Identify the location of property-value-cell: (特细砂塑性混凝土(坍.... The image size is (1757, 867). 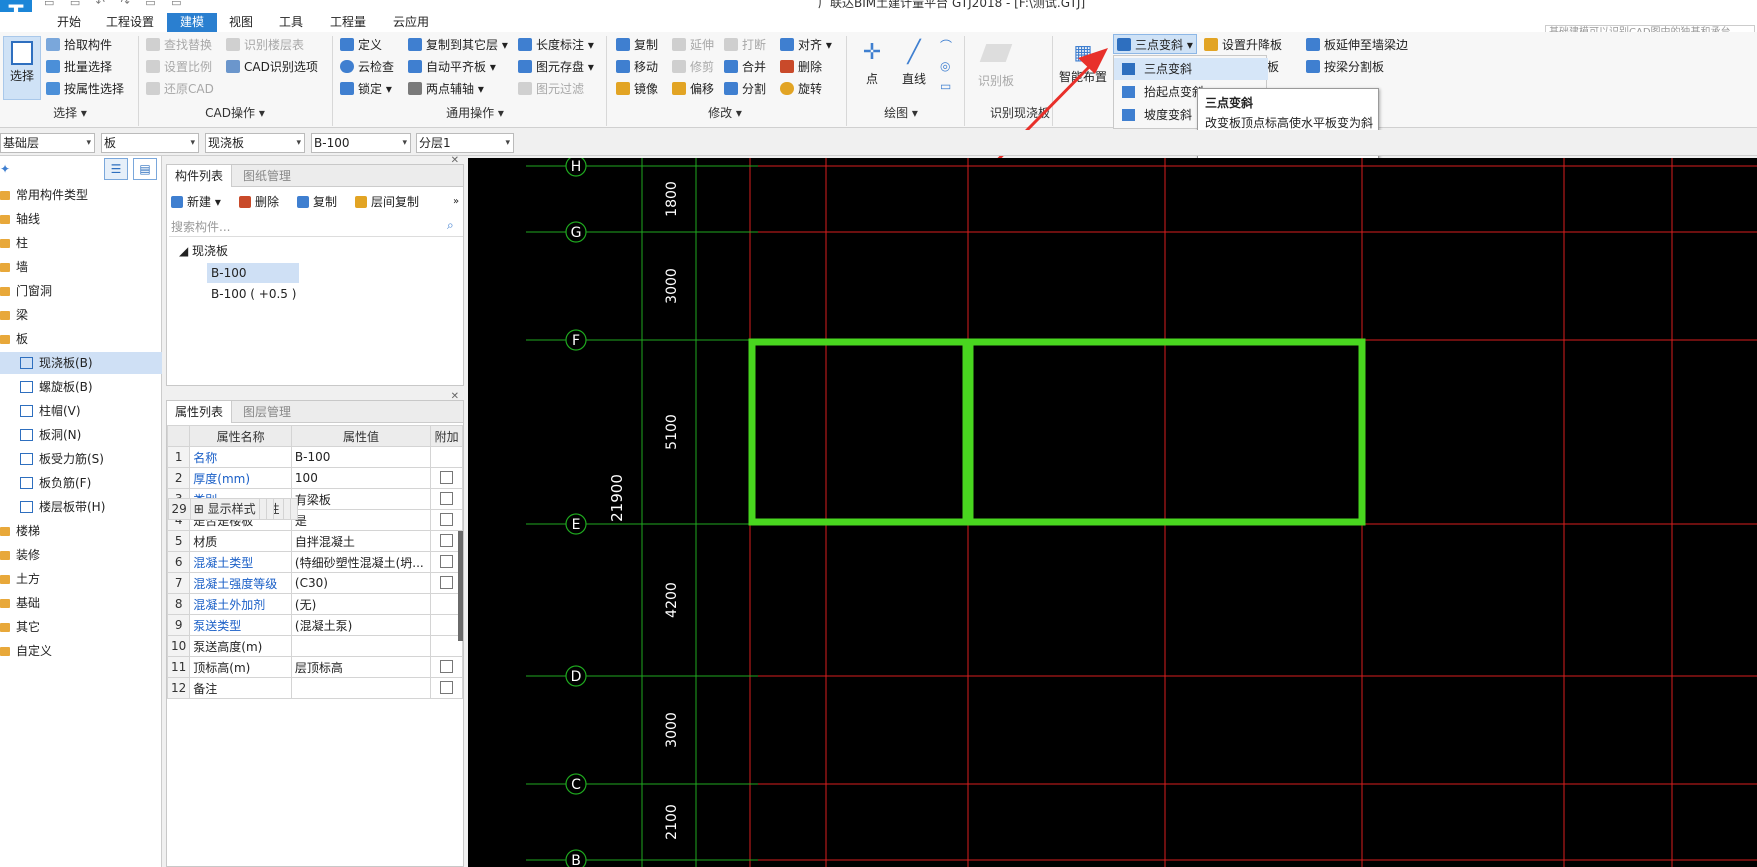
(361, 562).